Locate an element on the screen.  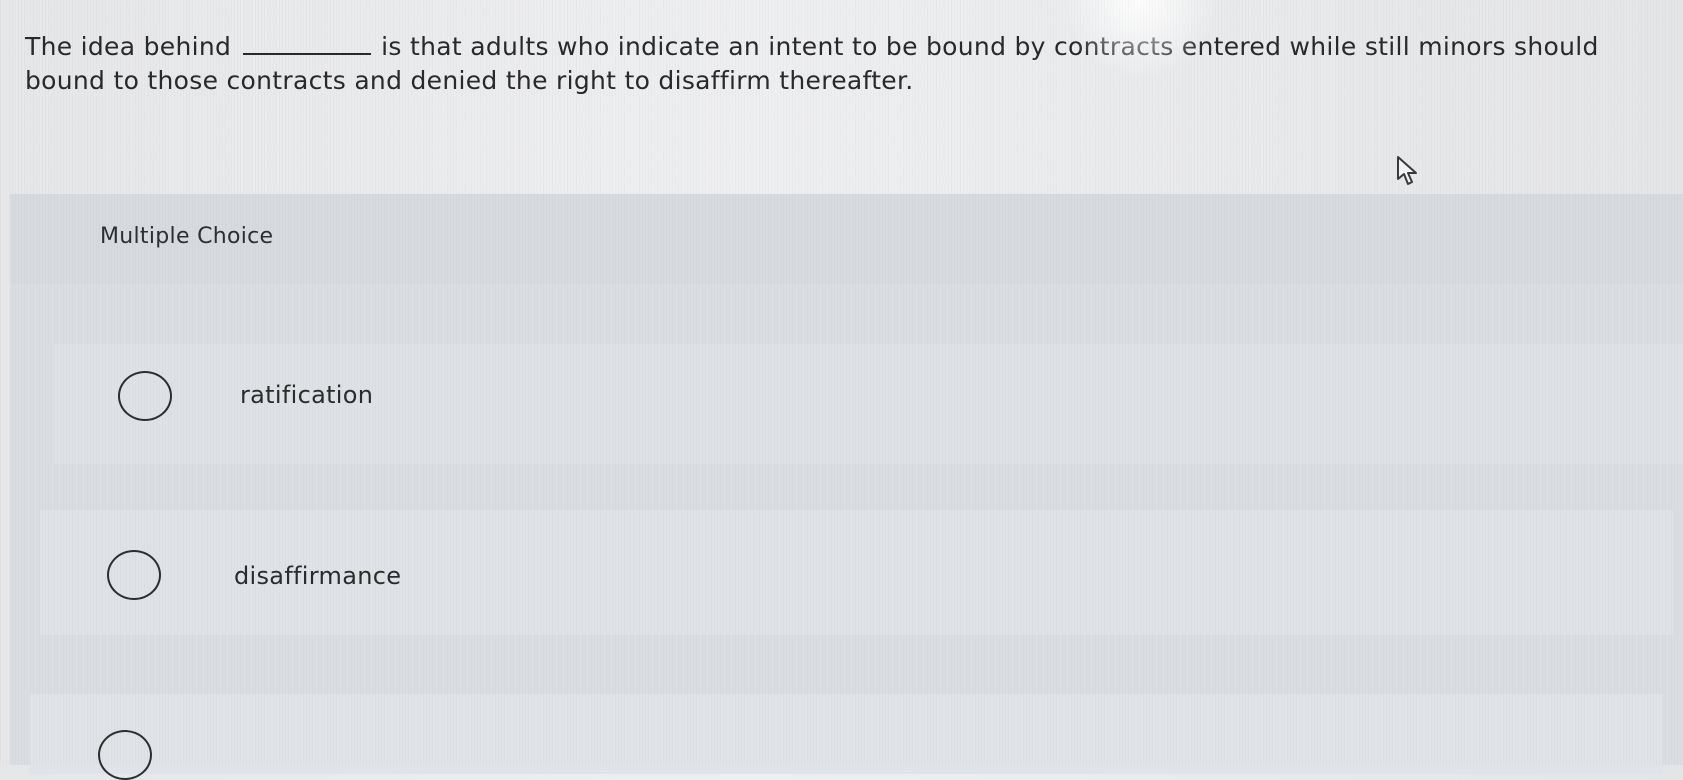
question-part-before-blank: The idea behind is located at coordinates (128, 46).